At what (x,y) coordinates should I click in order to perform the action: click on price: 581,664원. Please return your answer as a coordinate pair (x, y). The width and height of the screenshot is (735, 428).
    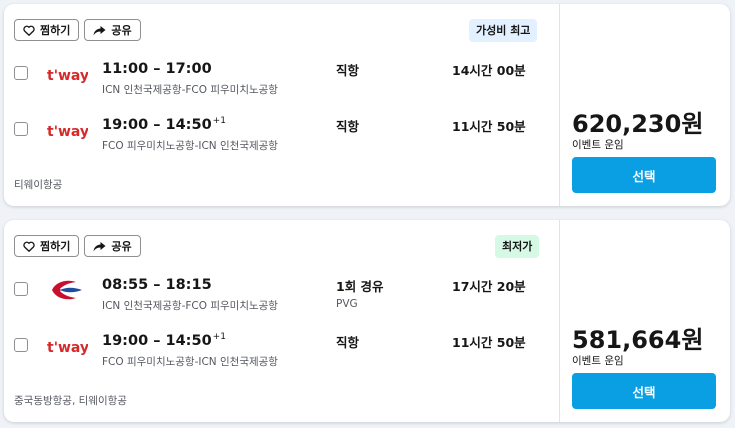
    Looking at the image, I should click on (638, 340).